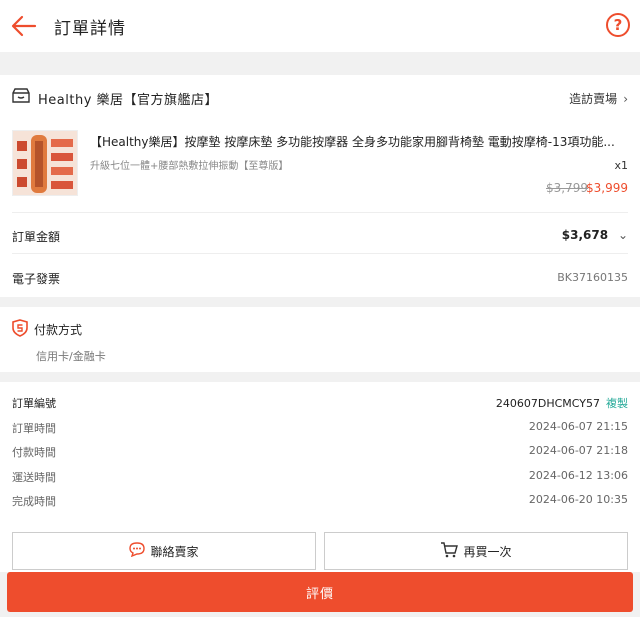 The width and height of the screenshot is (640, 617). What do you see at coordinates (593, 99) in the screenshot?
I see `visit-shop-label: 造訪賣場` at bounding box center [593, 99].